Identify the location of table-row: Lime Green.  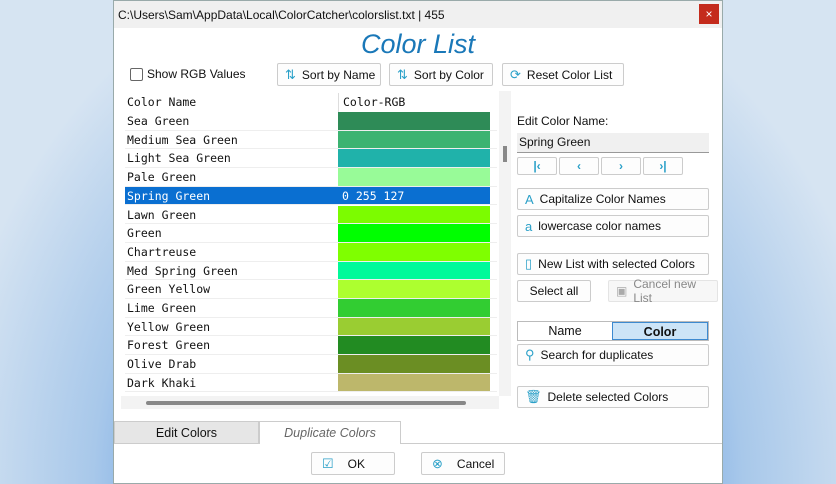
(311, 308).